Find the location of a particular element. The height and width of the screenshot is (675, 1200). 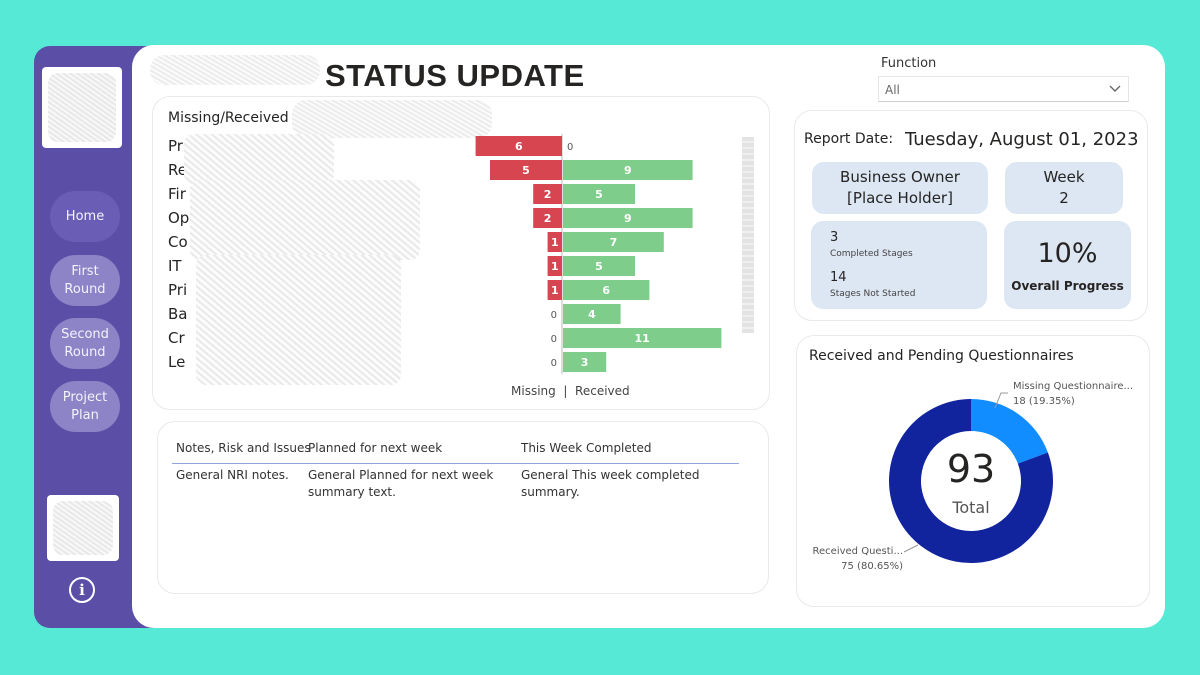

donut-total-value: 93 is located at coordinates (971, 469).